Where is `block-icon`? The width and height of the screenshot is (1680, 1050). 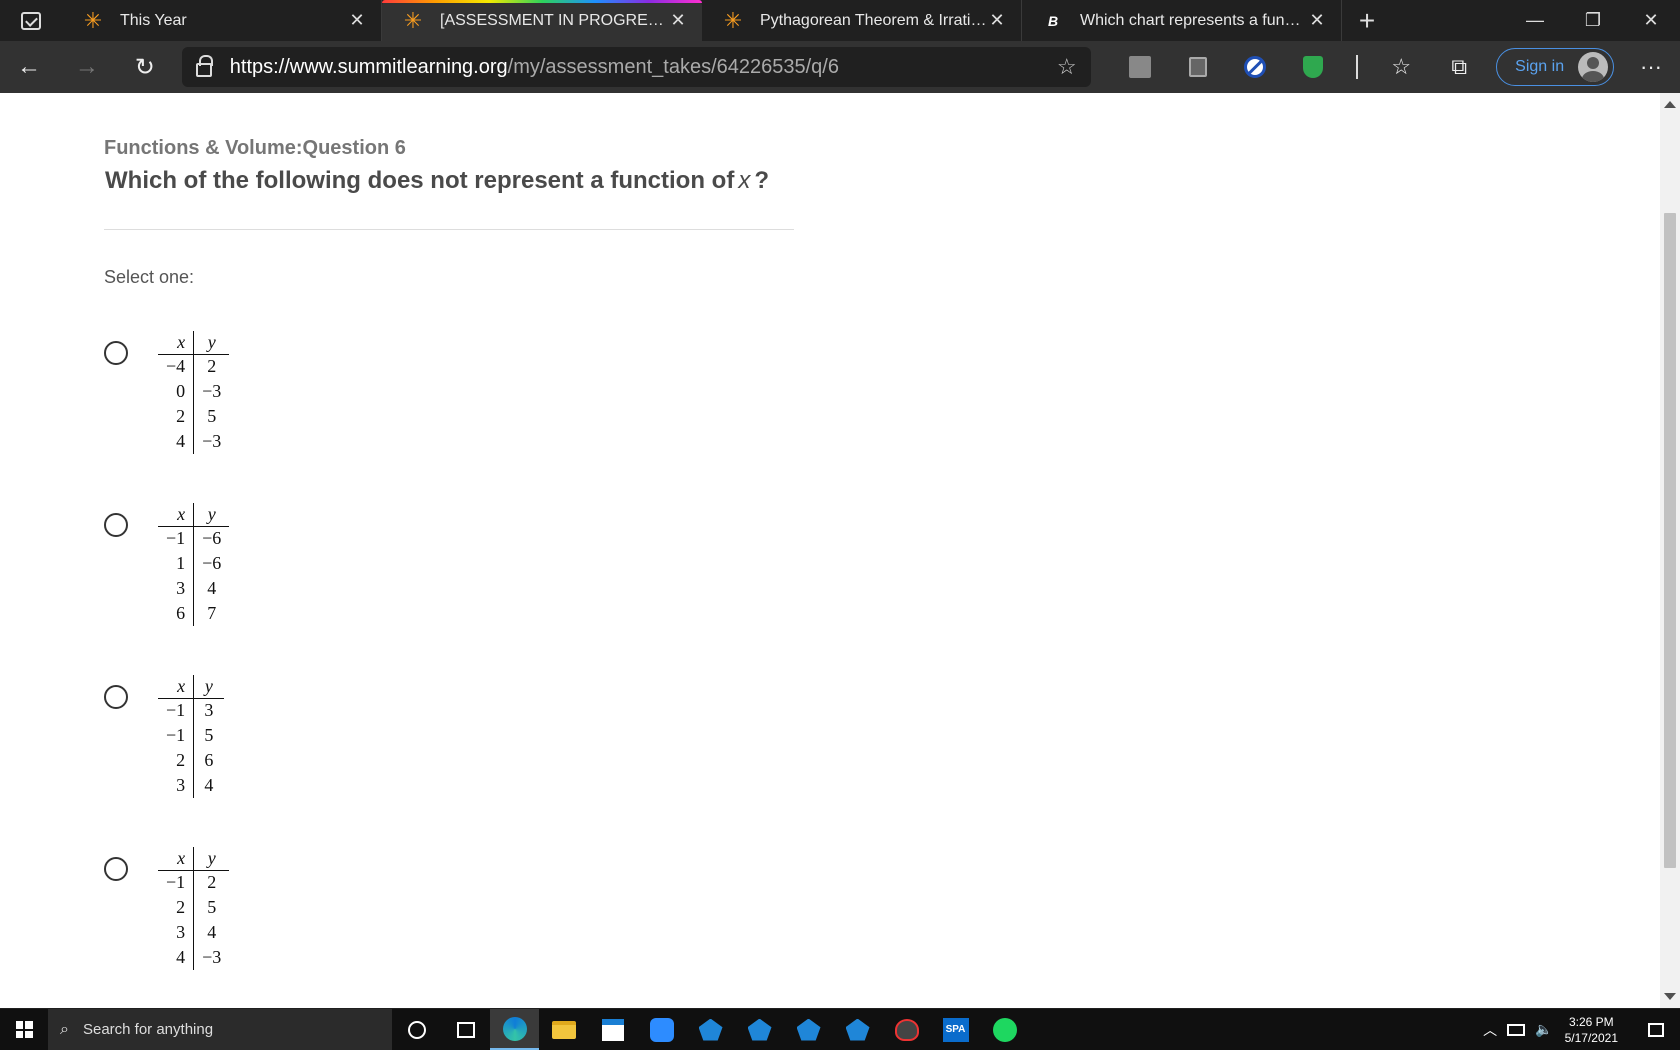 block-icon is located at coordinates (1255, 67).